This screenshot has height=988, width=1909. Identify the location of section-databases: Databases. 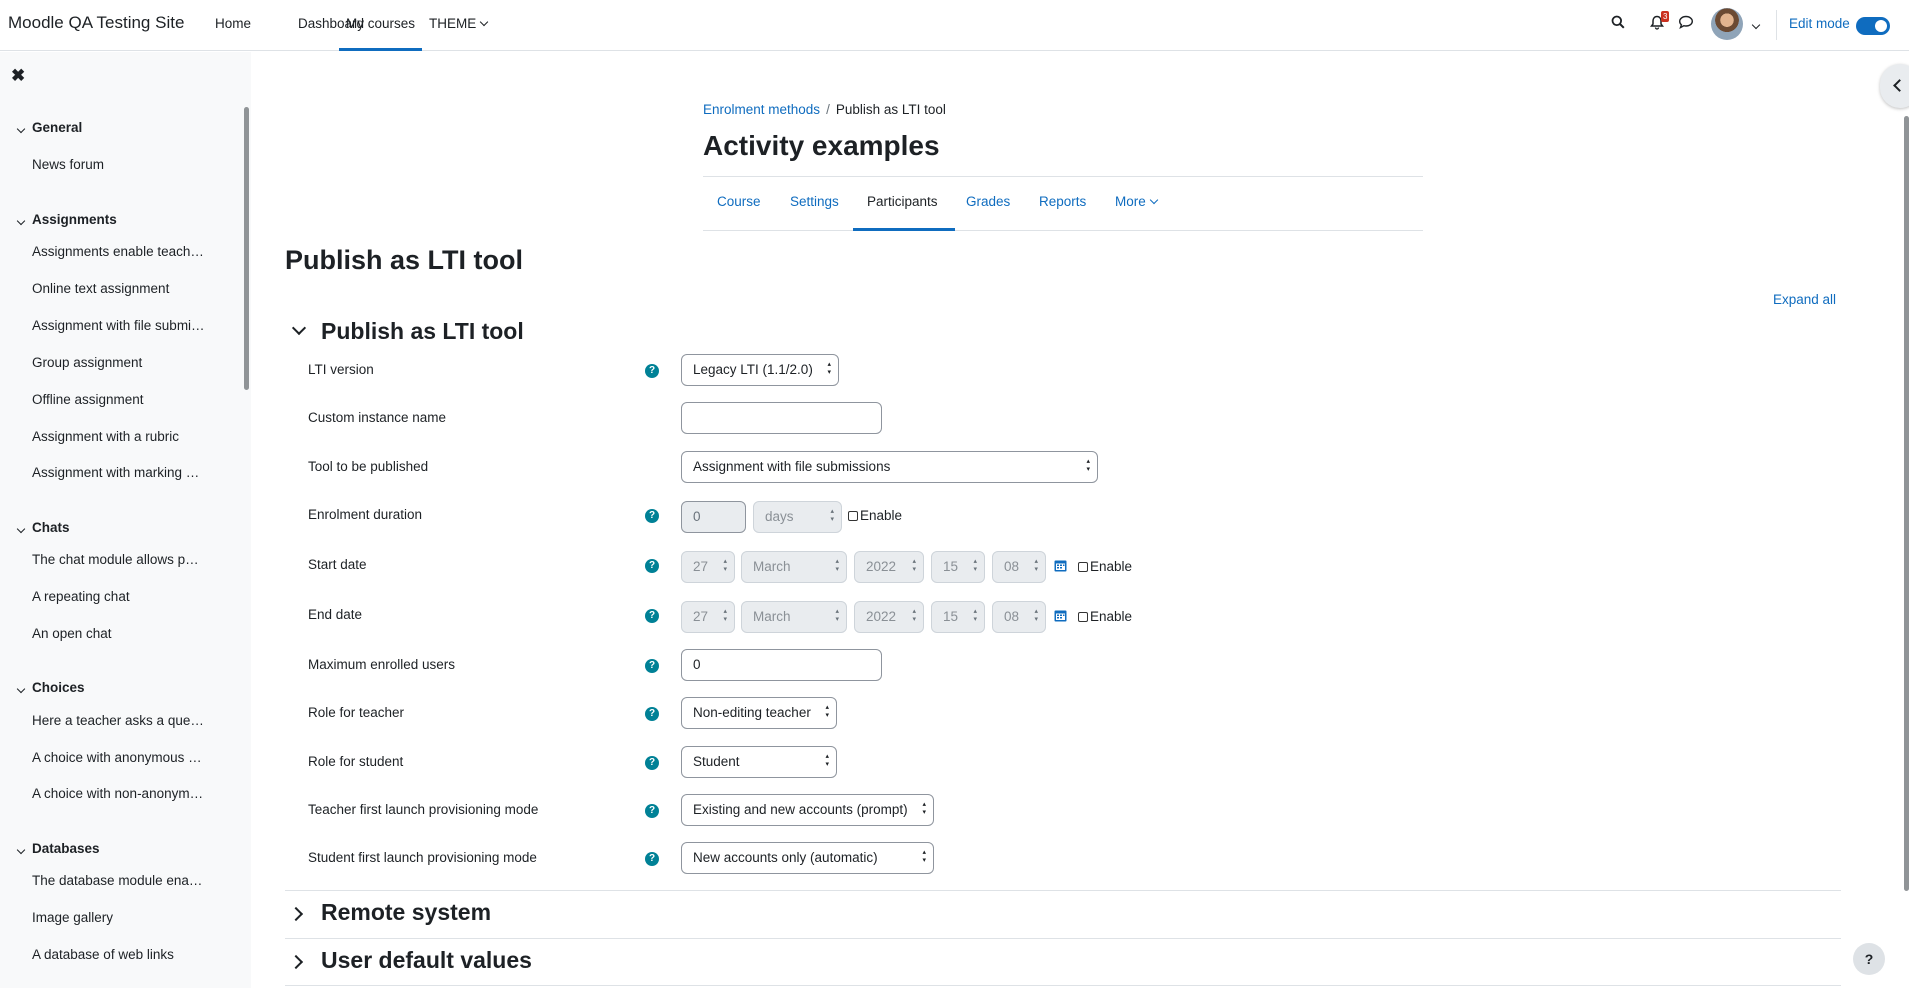
(66, 848).